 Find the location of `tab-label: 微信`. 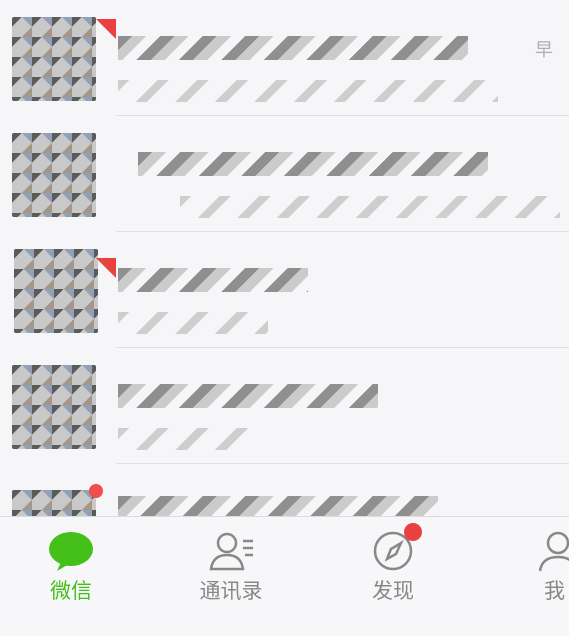

tab-label: 微信 is located at coordinates (71, 591).